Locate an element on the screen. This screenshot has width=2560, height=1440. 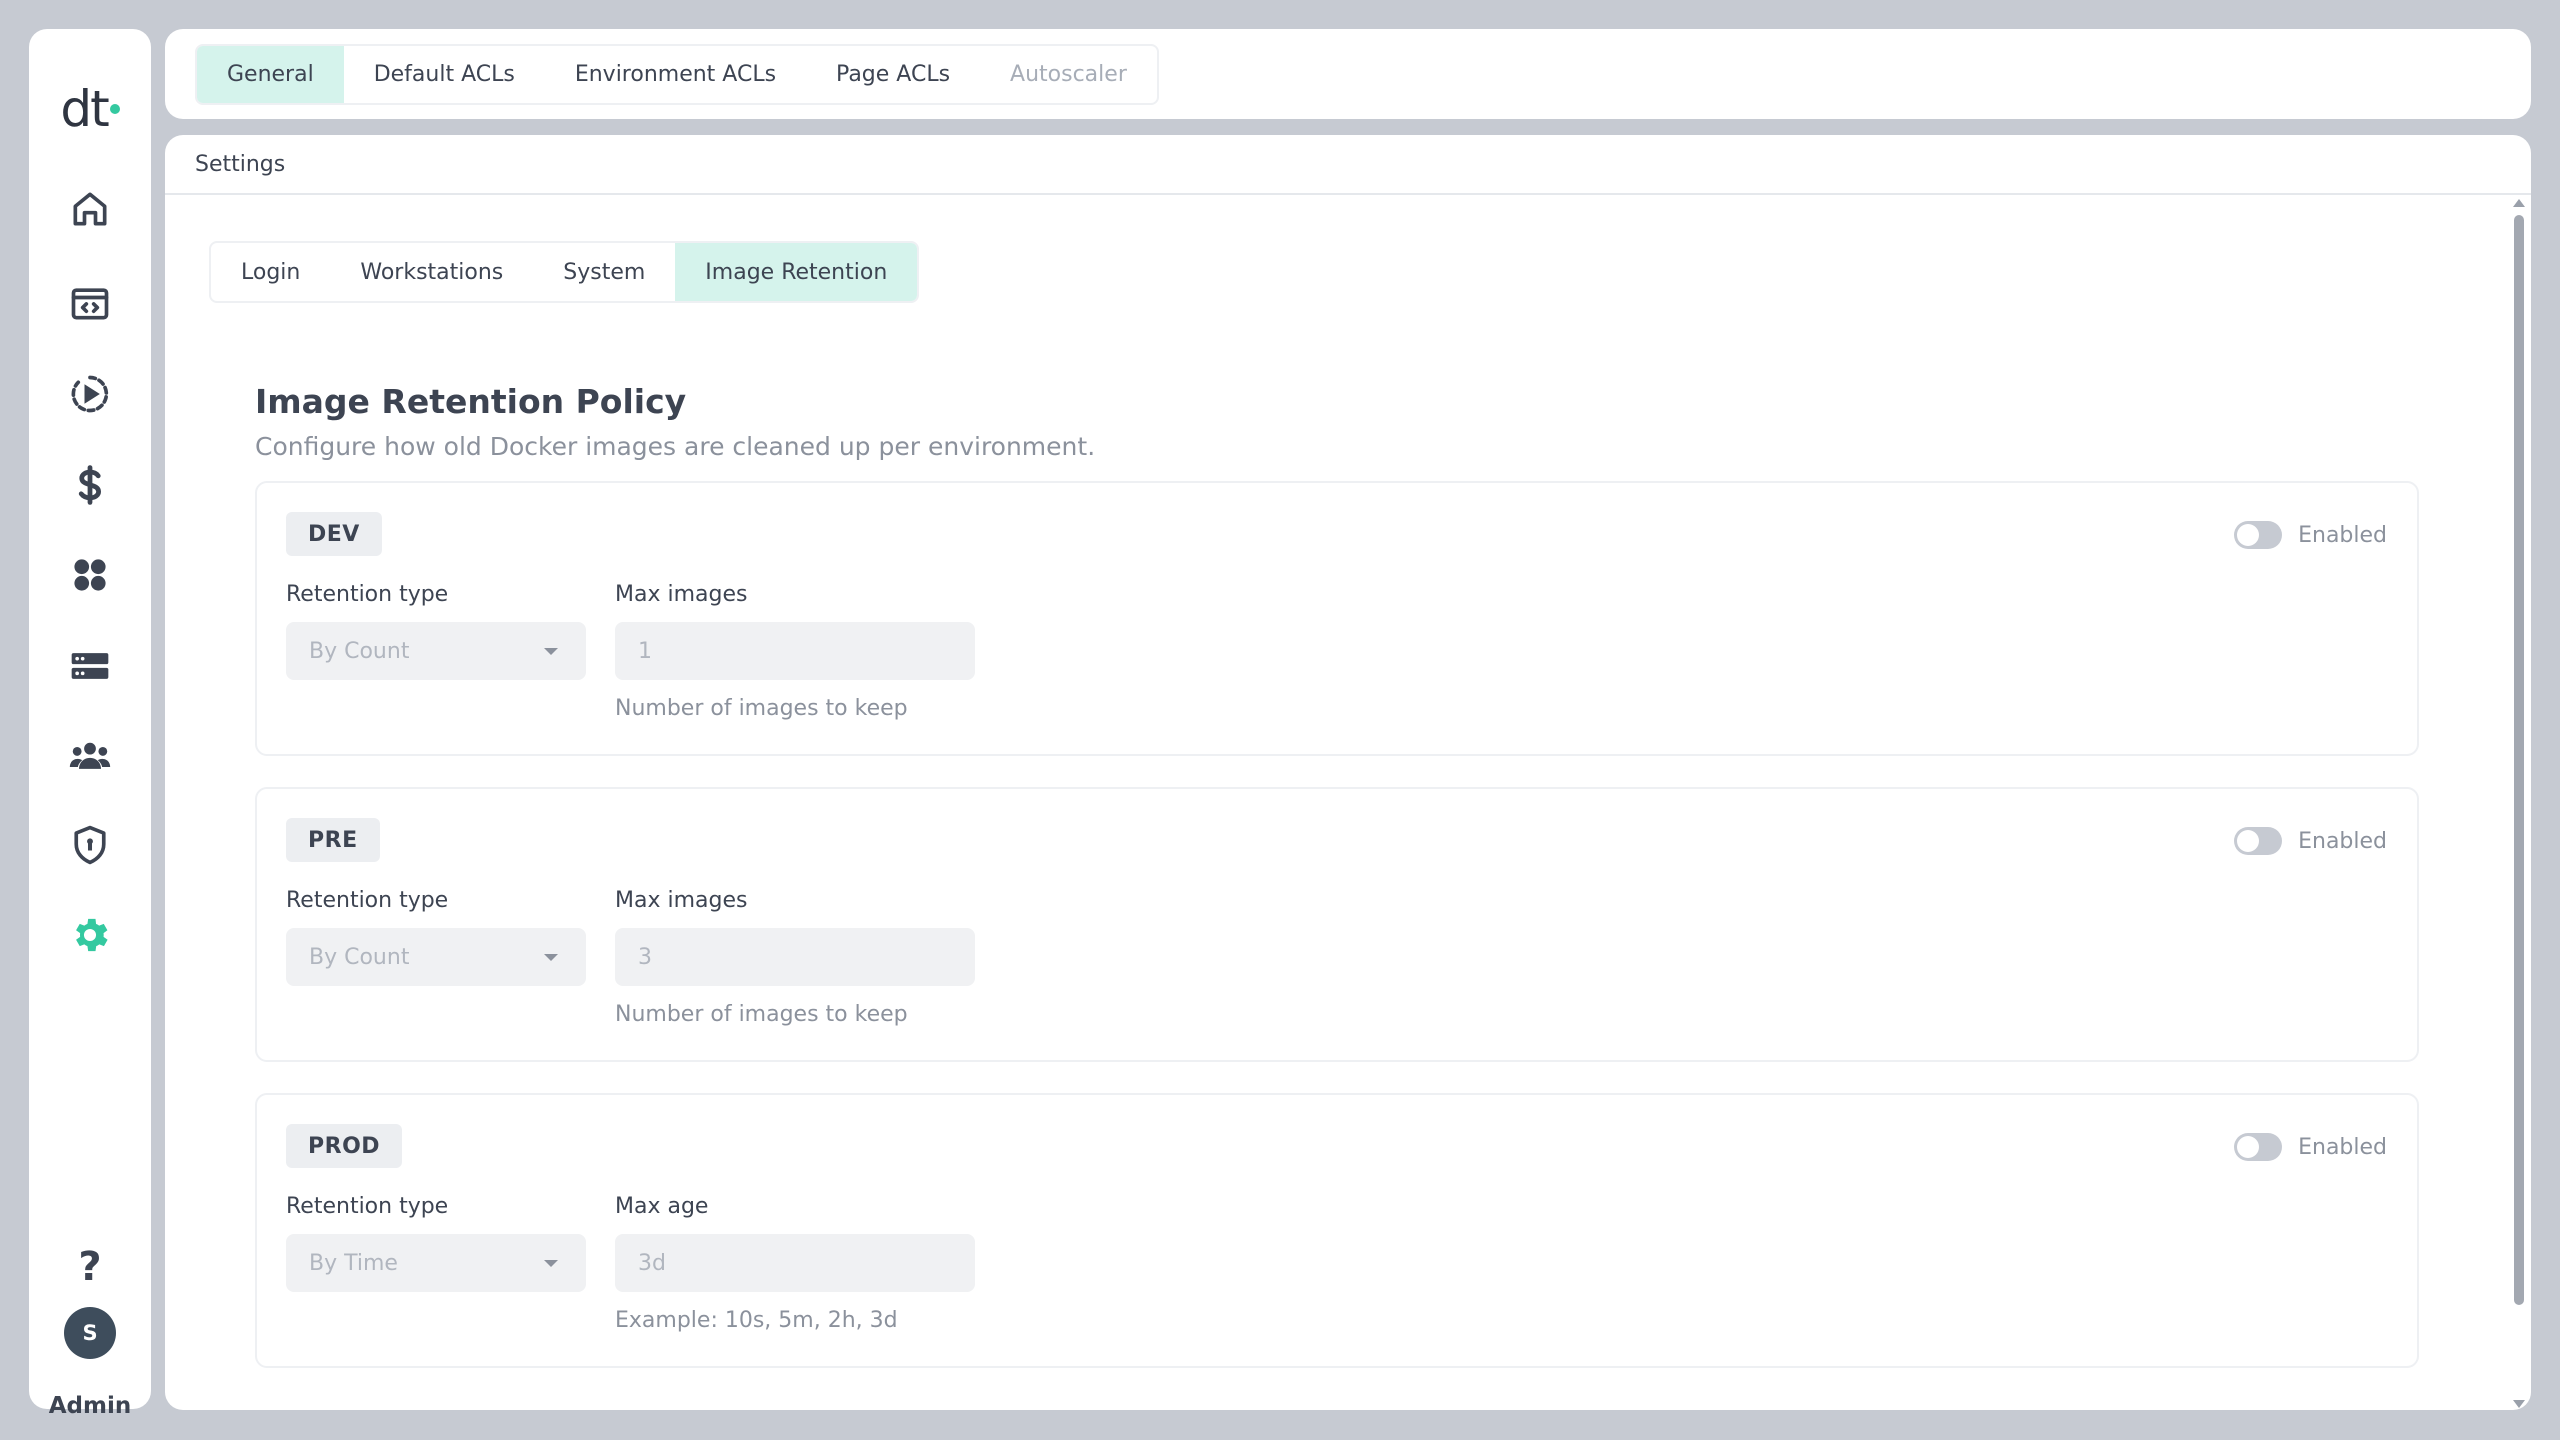
shield-icon is located at coordinates (90, 845).